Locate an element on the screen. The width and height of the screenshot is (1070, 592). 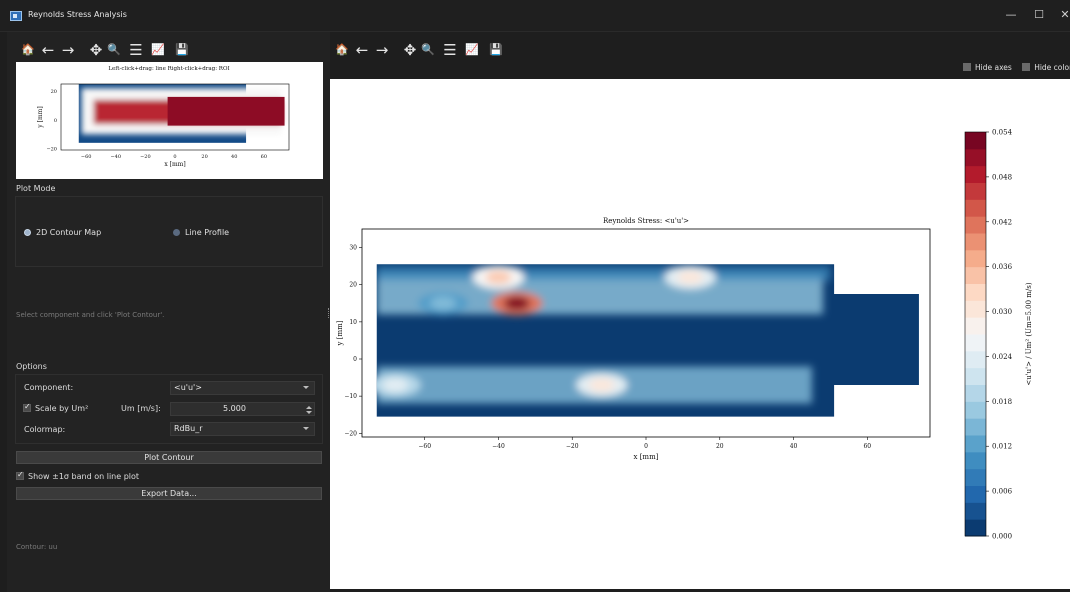
colorbar-tick-label: 0.036 is located at coordinates (1002, 267).